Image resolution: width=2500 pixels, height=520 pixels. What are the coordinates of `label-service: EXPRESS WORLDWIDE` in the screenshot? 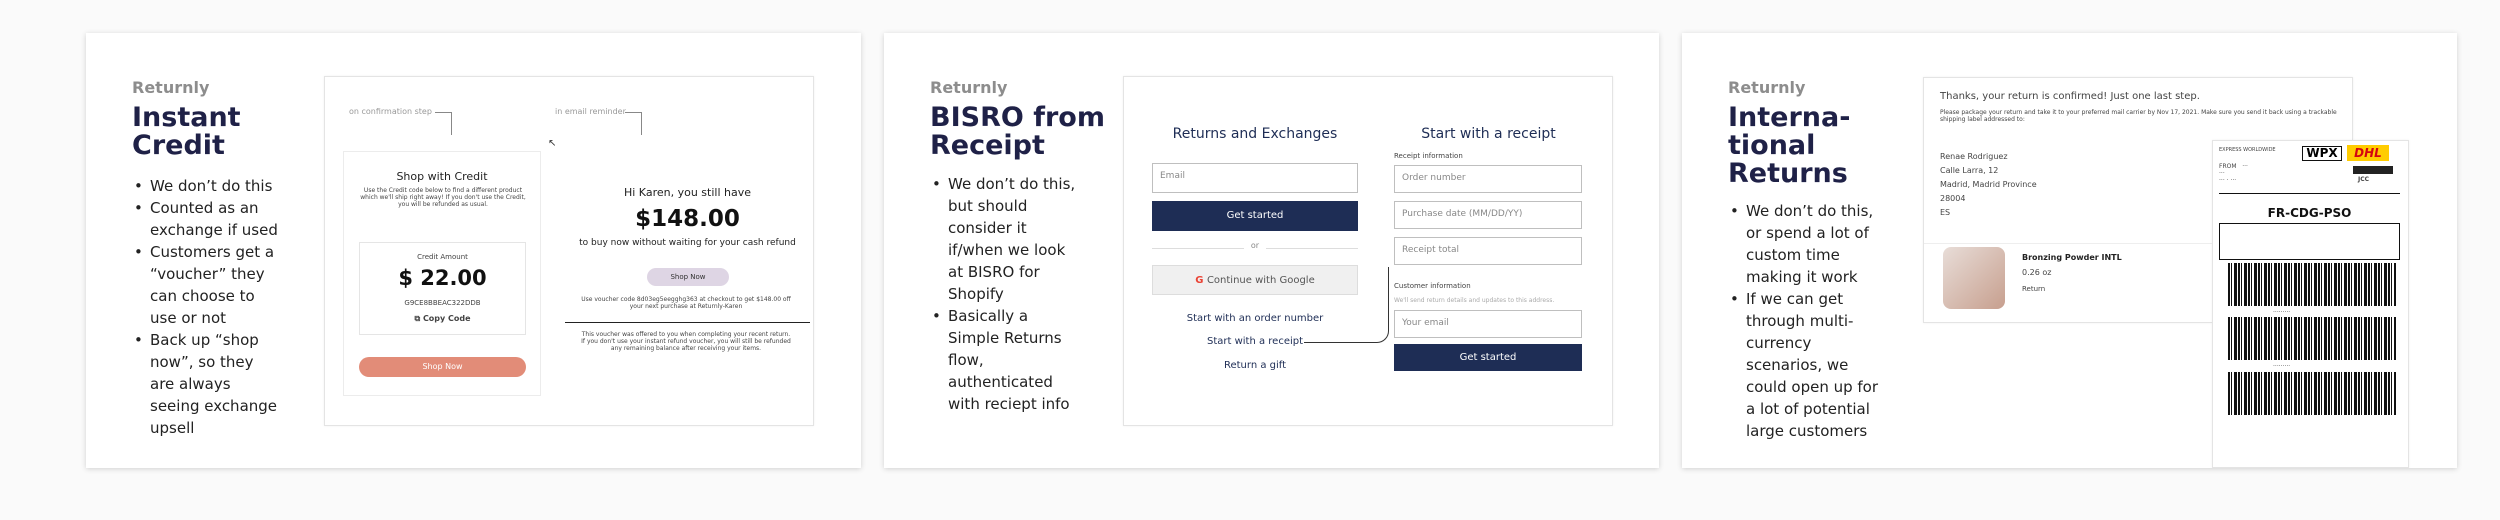 It's located at (2247, 150).